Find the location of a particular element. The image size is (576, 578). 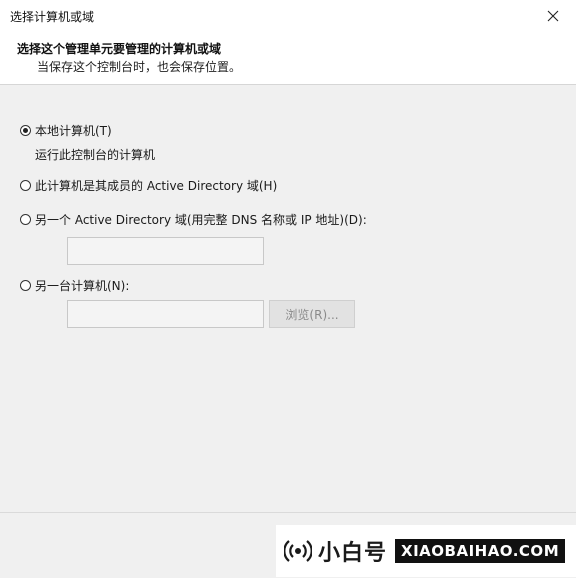

watermark-brand: 小白号 XIAOBAIHAO.COM is located at coordinates (426, 551).